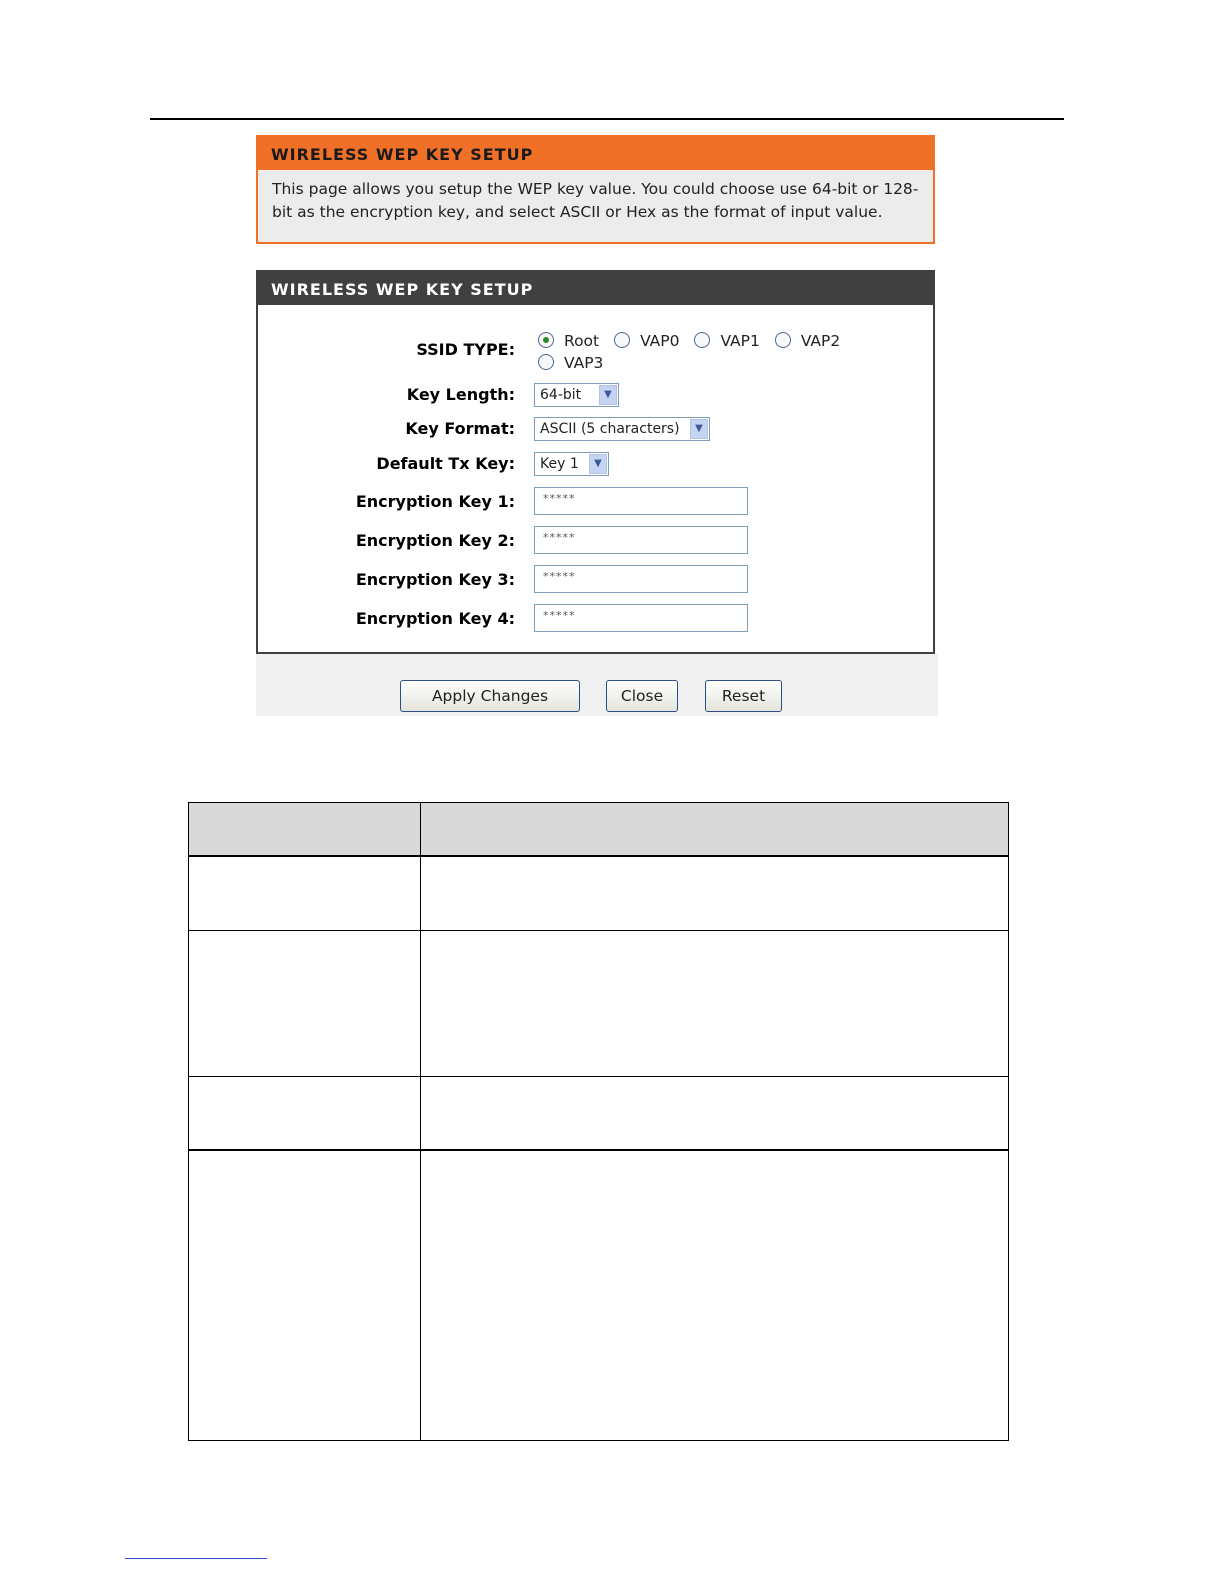 The height and width of the screenshot is (1584, 1224). What do you see at coordinates (490, 696) in the screenshot?
I see `apply-changes-button: Apply Changes` at bounding box center [490, 696].